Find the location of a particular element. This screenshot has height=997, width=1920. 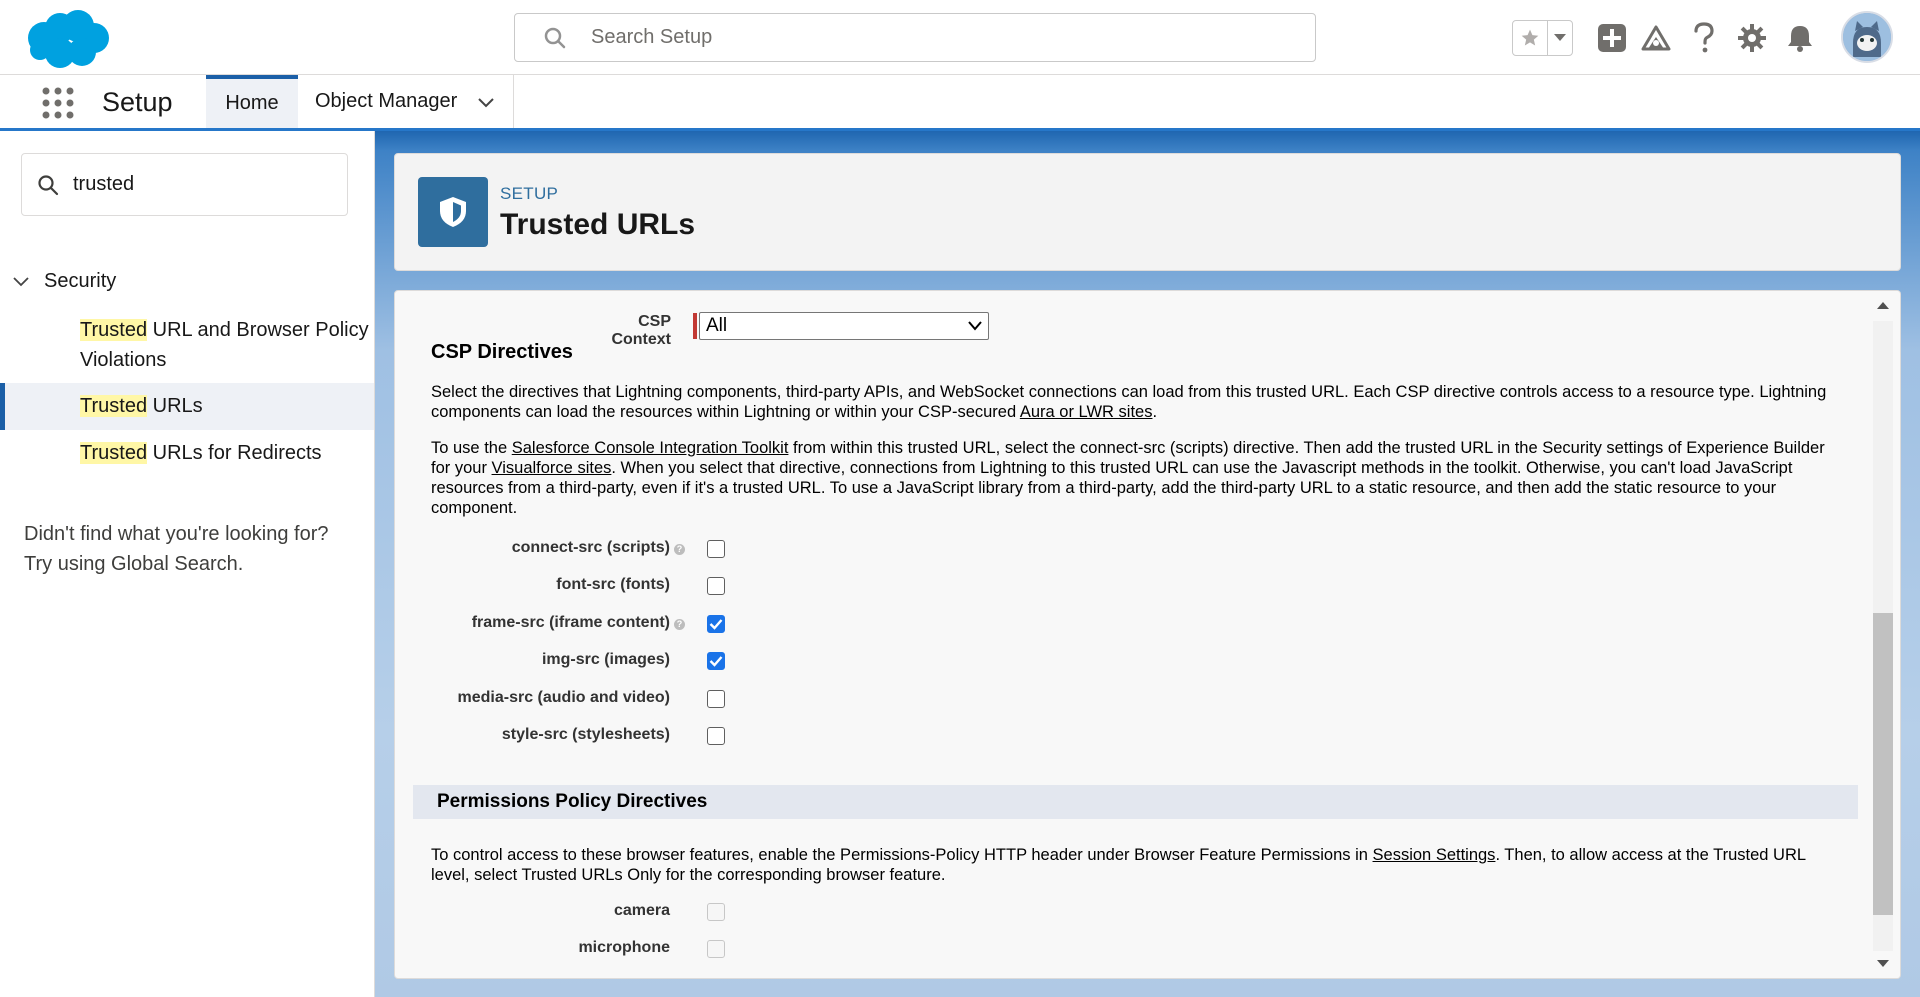

csp-context-field: All is located at coordinates (841, 326).